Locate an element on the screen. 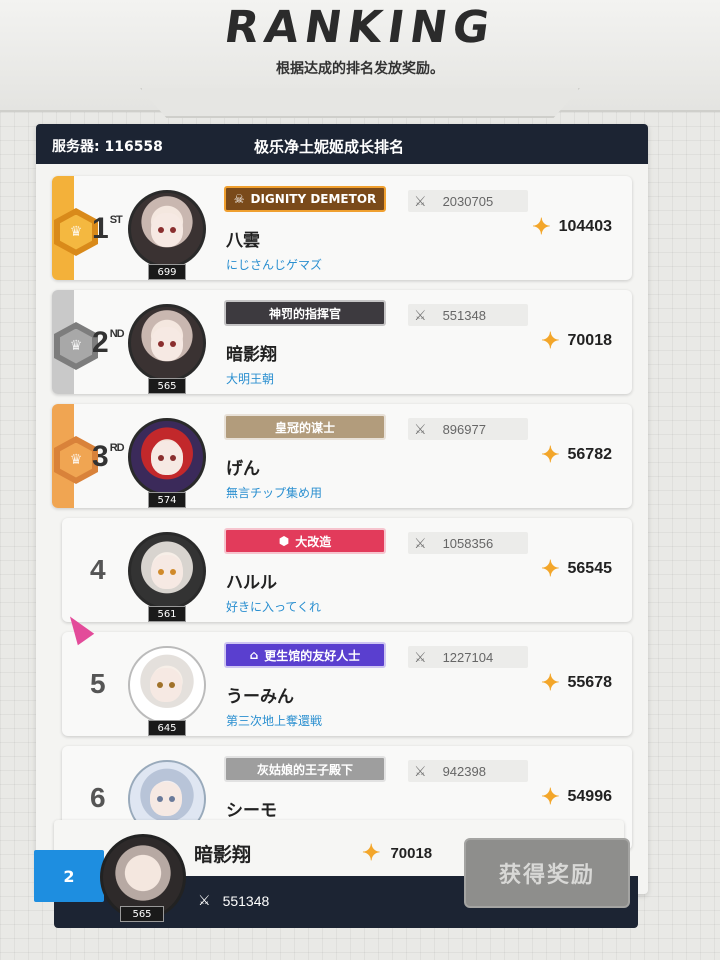 This screenshot has height=960, width=720. player-name: ハルル is located at coordinates (251, 583).